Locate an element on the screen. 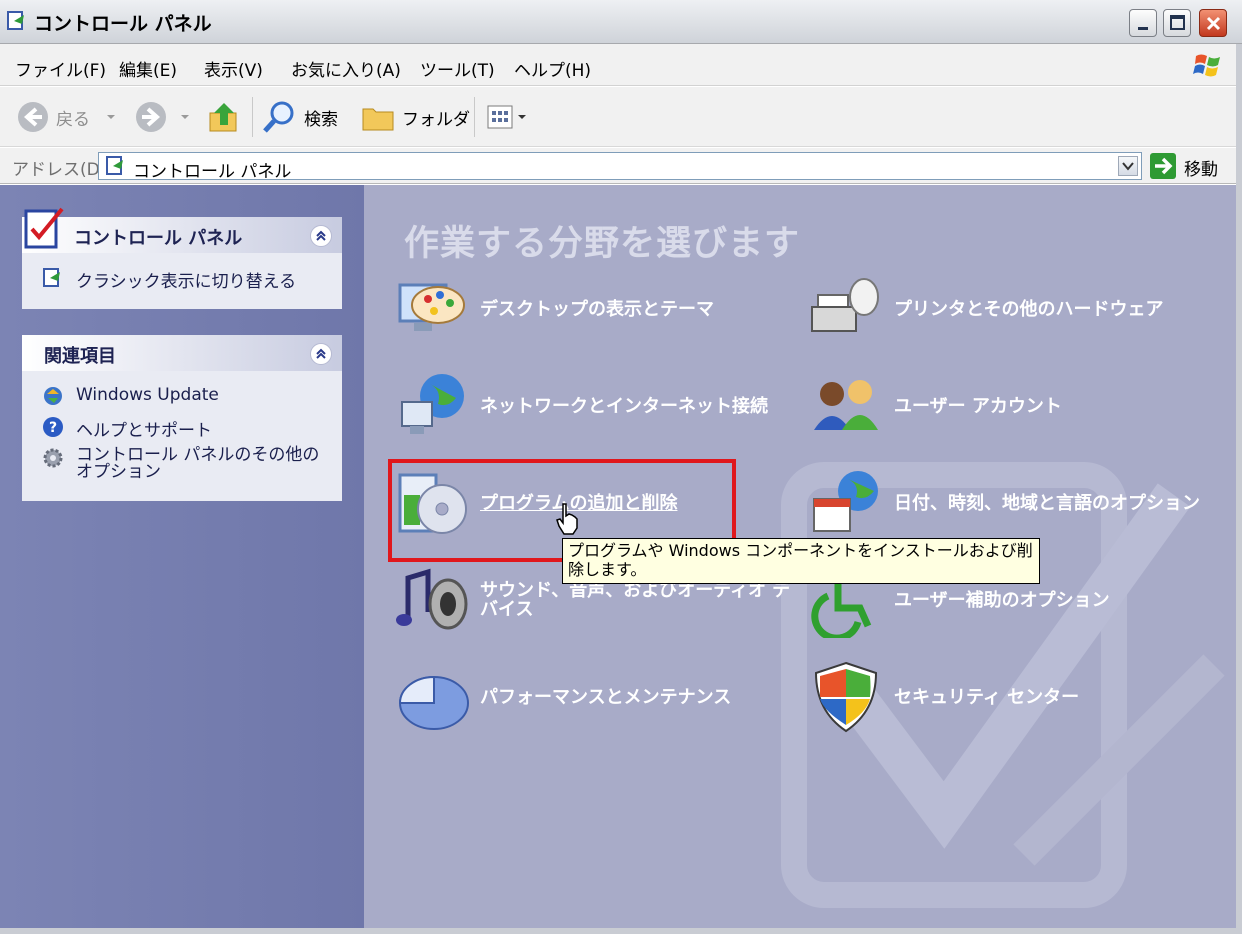  category-desktop-themes: デスクトップの表示とテーマ is located at coordinates (554, 309).